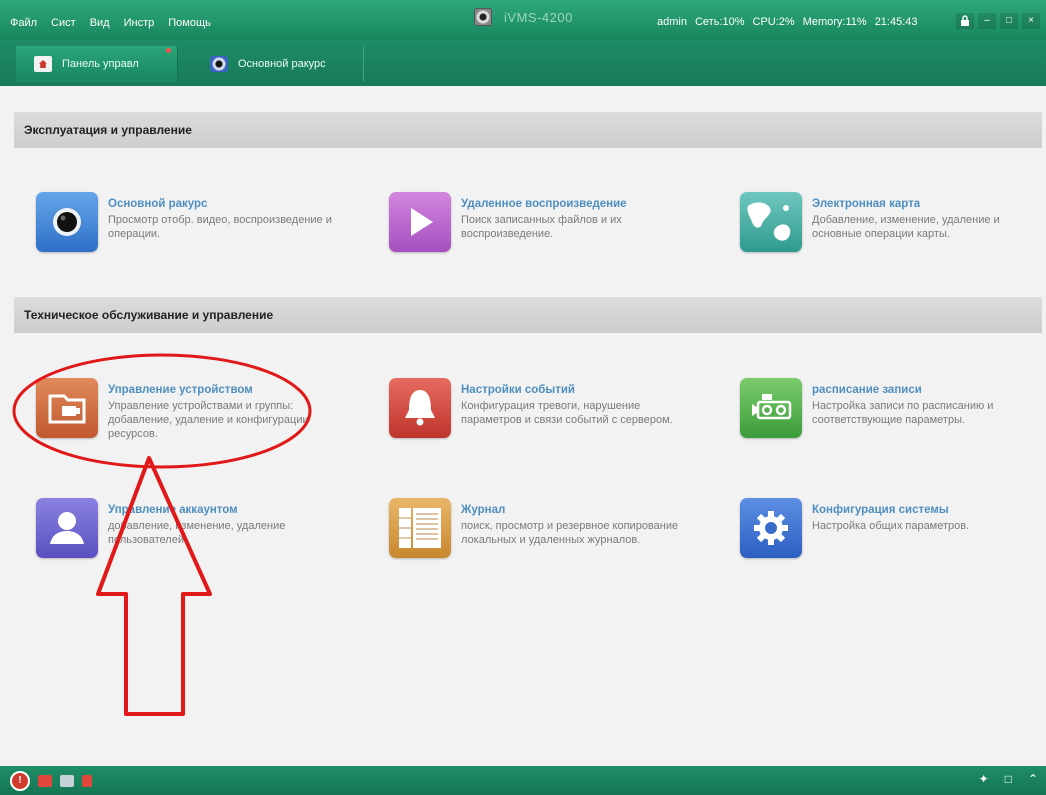 Image resolution: width=1046 pixels, height=795 pixels. I want to click on lock-icon, so click(965, 21).